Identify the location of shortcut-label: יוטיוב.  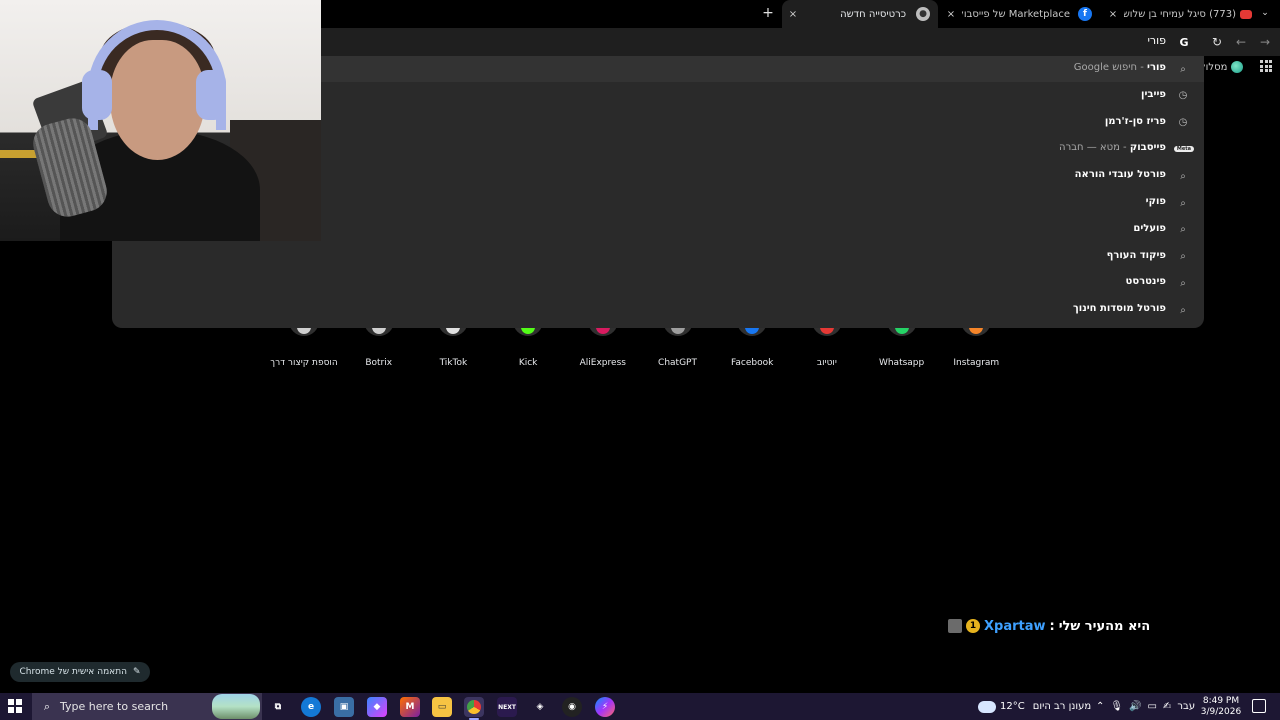
(826, 363).